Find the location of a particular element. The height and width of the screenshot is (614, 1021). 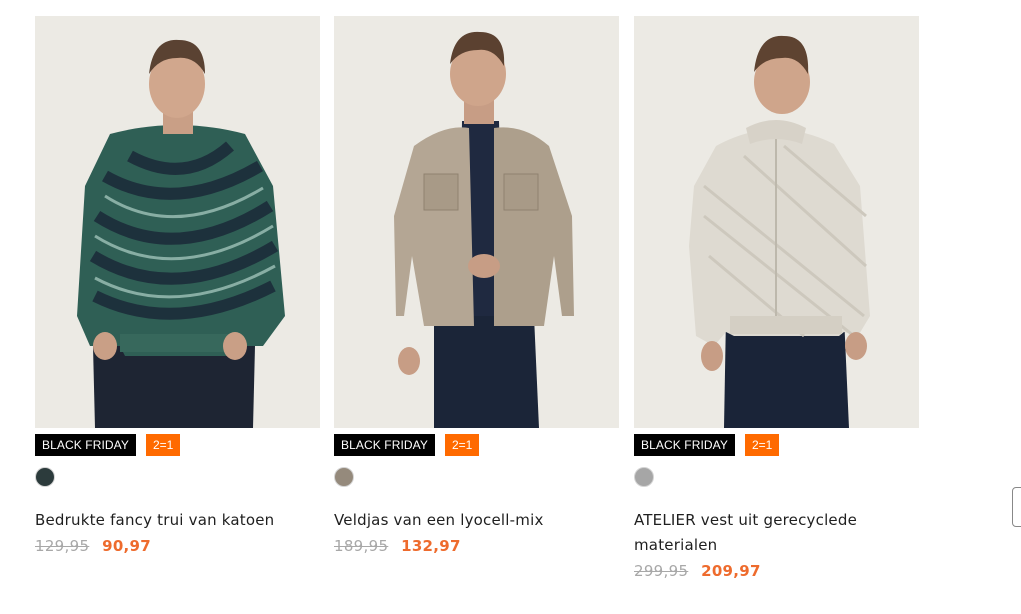

sale-price: 90,97 is located at coordinates (127, 546).